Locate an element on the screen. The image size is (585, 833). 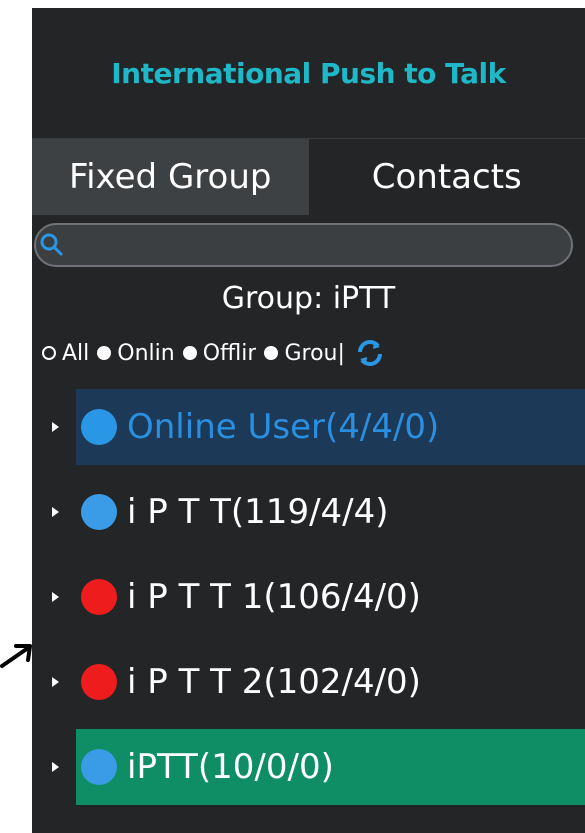
tree-row-label: Online User(4/4/0) is located at coordinates (283, 427).